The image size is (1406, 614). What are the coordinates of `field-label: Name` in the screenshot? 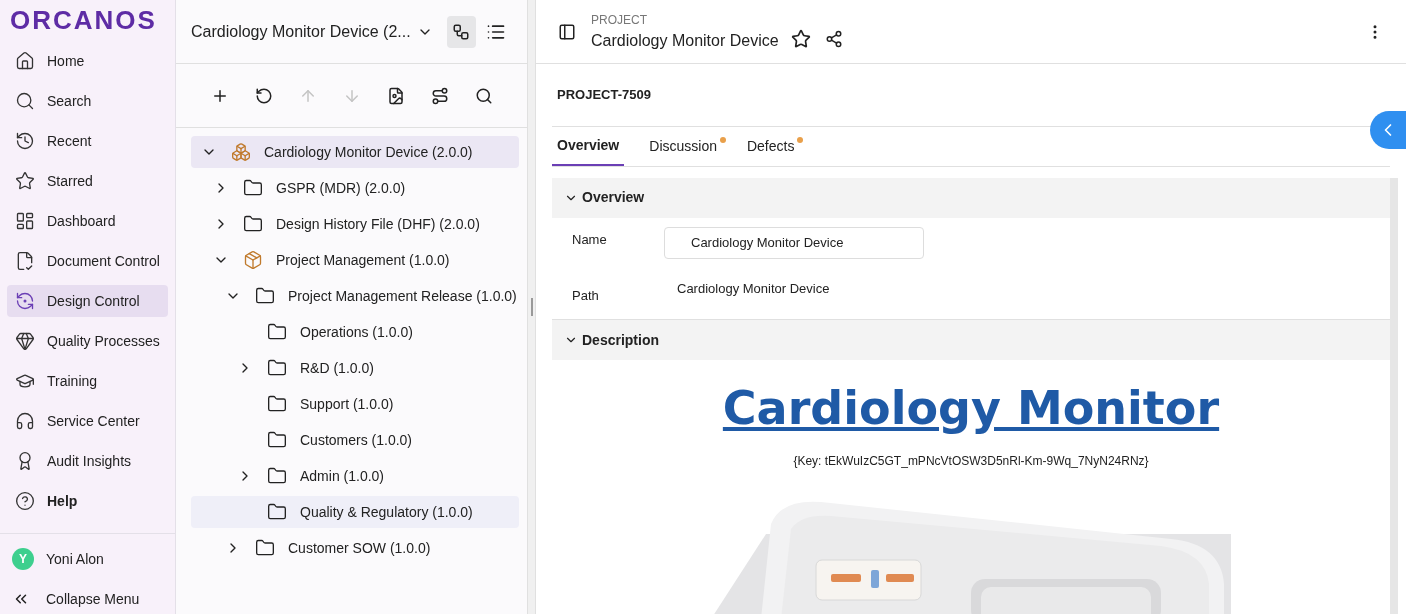 It's located at (589, 239).